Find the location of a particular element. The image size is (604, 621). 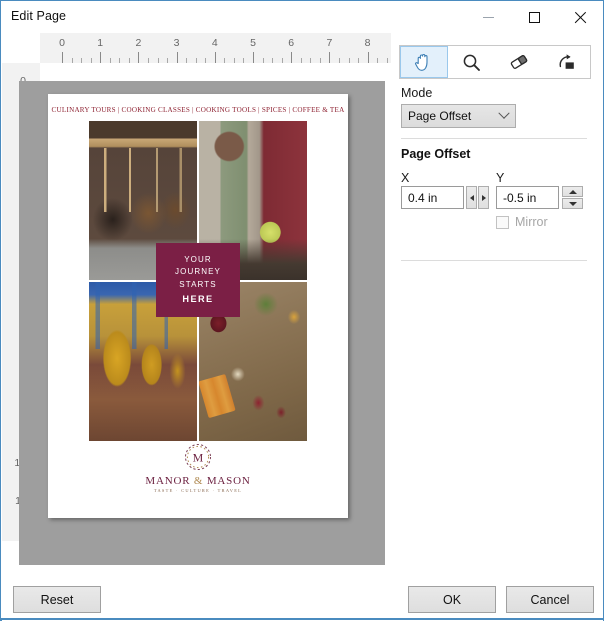

close-icon is located at coordinates (580, 17).